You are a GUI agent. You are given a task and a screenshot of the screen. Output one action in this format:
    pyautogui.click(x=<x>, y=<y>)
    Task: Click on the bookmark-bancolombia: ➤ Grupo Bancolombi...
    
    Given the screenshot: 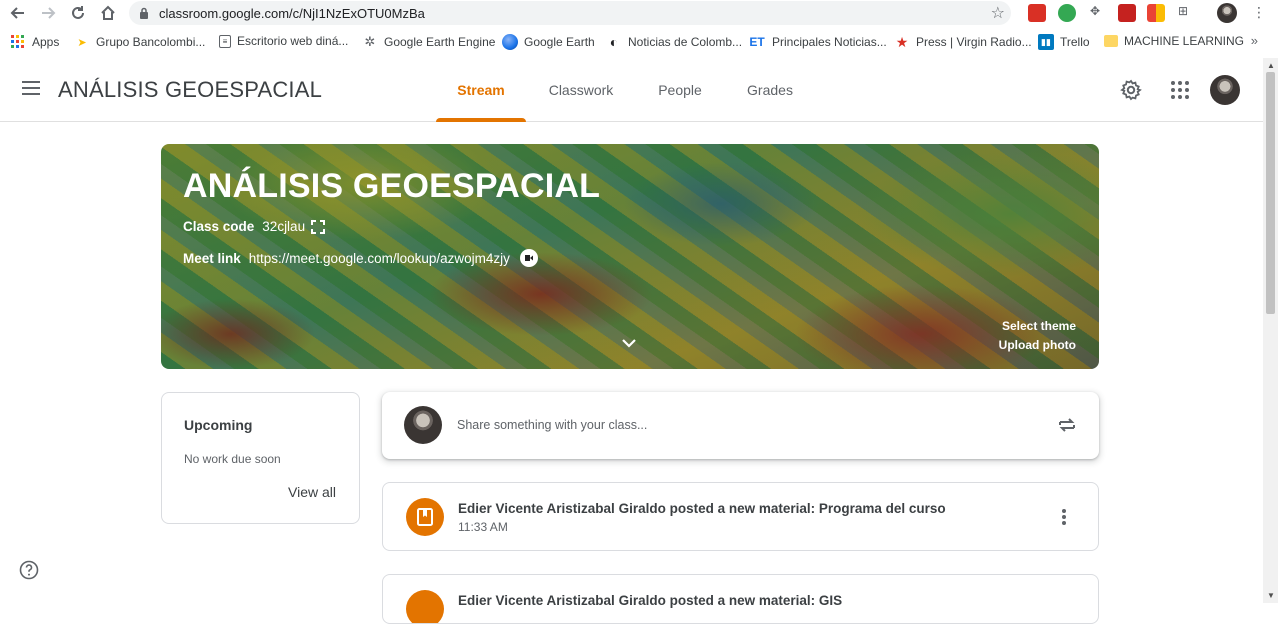 What is the action you would take?
    pyautogui.click(x=139, y=42)
    